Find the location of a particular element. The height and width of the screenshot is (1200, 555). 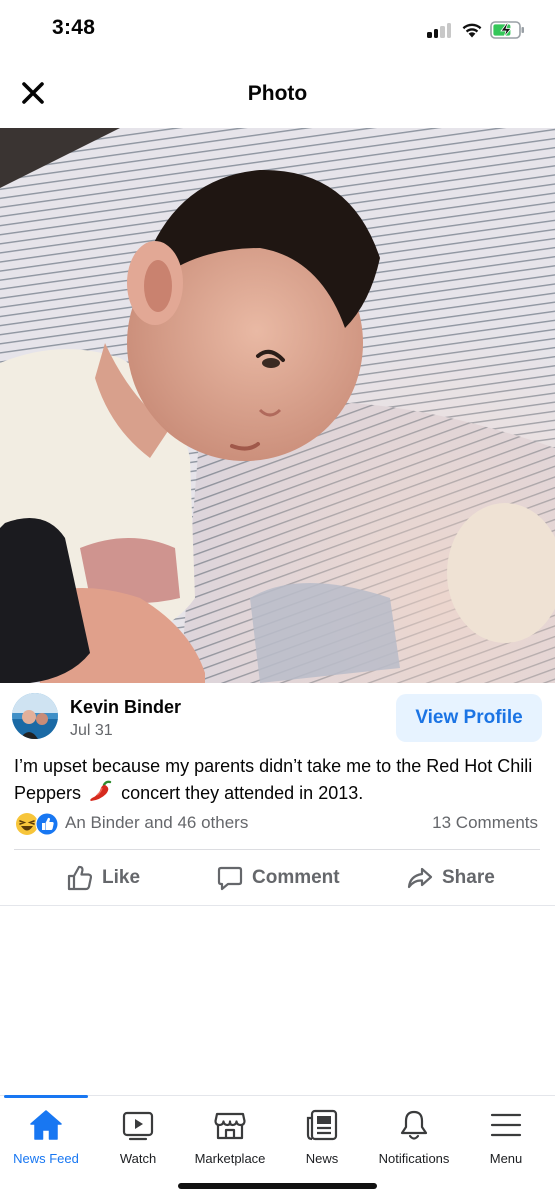

share-icon is located at coordinates (420, 878).